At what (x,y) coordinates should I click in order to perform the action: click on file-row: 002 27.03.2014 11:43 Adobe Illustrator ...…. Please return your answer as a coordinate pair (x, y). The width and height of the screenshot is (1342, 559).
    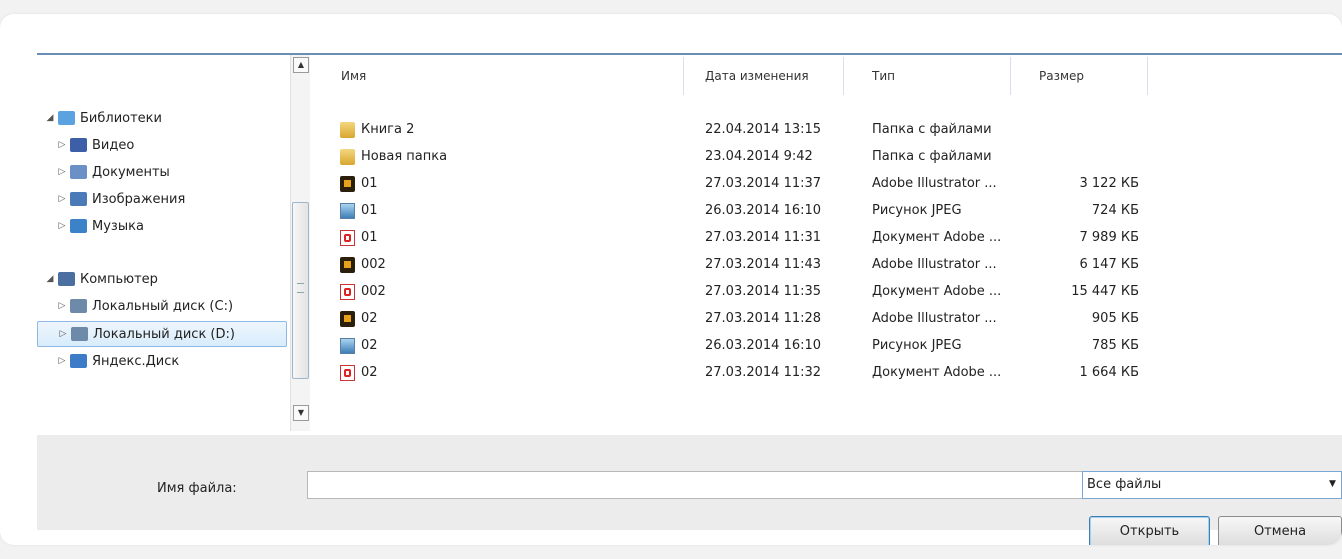
    Looking at the image, I should click on (827, 265).